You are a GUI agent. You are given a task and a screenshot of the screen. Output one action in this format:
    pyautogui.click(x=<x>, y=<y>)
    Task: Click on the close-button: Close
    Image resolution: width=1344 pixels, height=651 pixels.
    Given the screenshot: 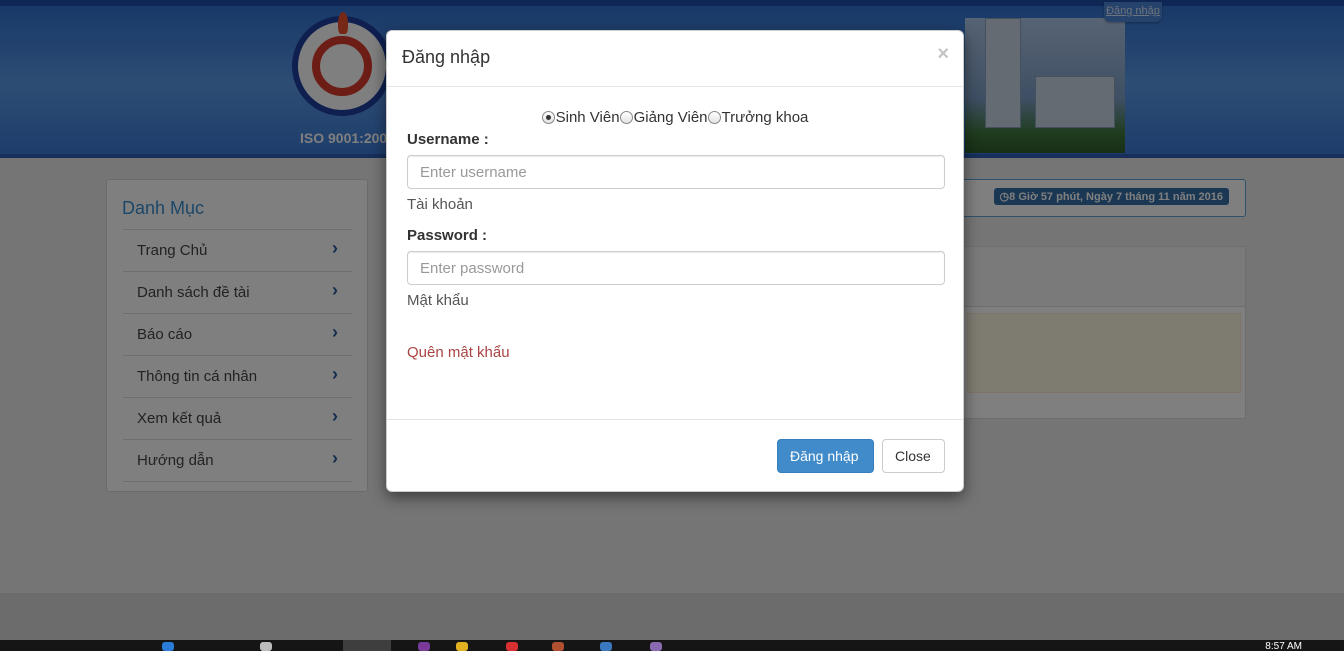 What is the action you would take?
    pyautogui.click(x=913, y=456)
    